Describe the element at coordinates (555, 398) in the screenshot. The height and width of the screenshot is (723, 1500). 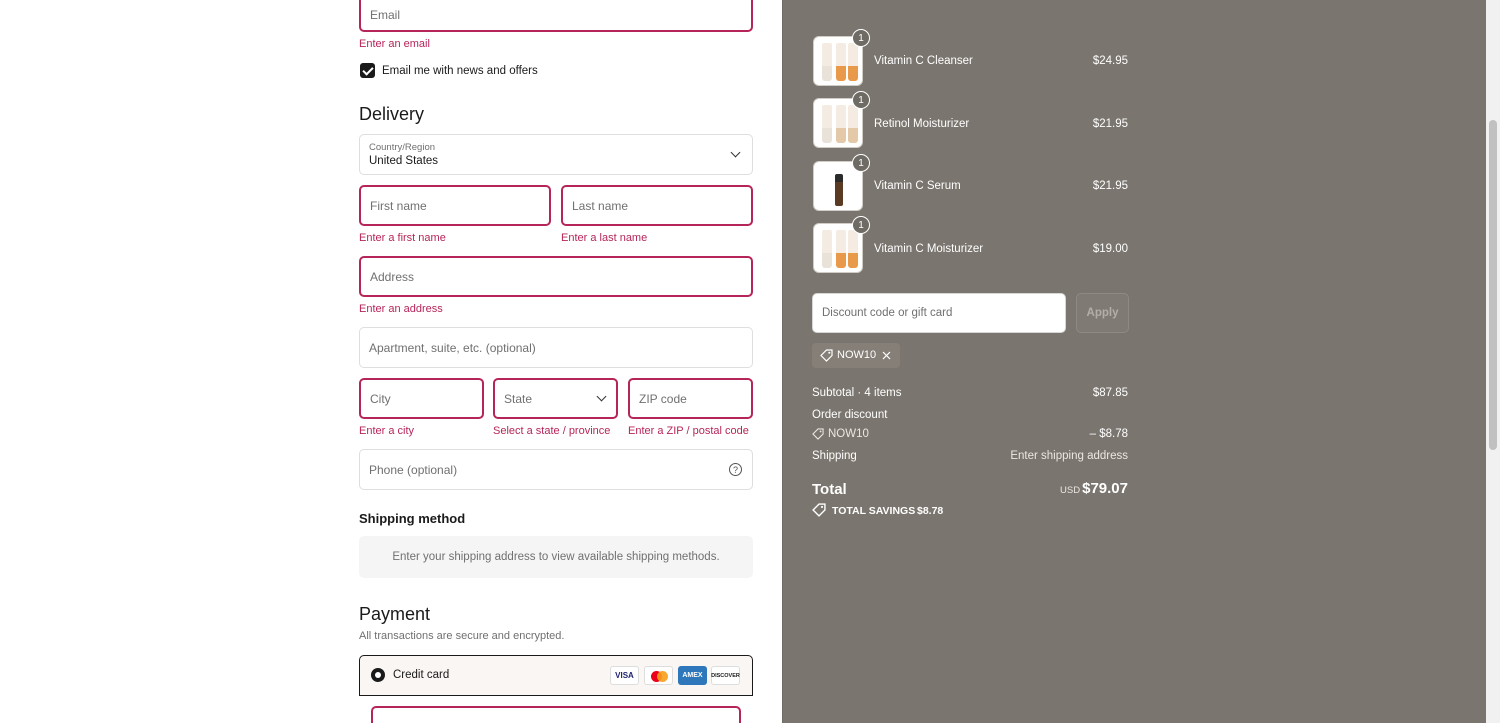
I see `state-select: State` at that location.